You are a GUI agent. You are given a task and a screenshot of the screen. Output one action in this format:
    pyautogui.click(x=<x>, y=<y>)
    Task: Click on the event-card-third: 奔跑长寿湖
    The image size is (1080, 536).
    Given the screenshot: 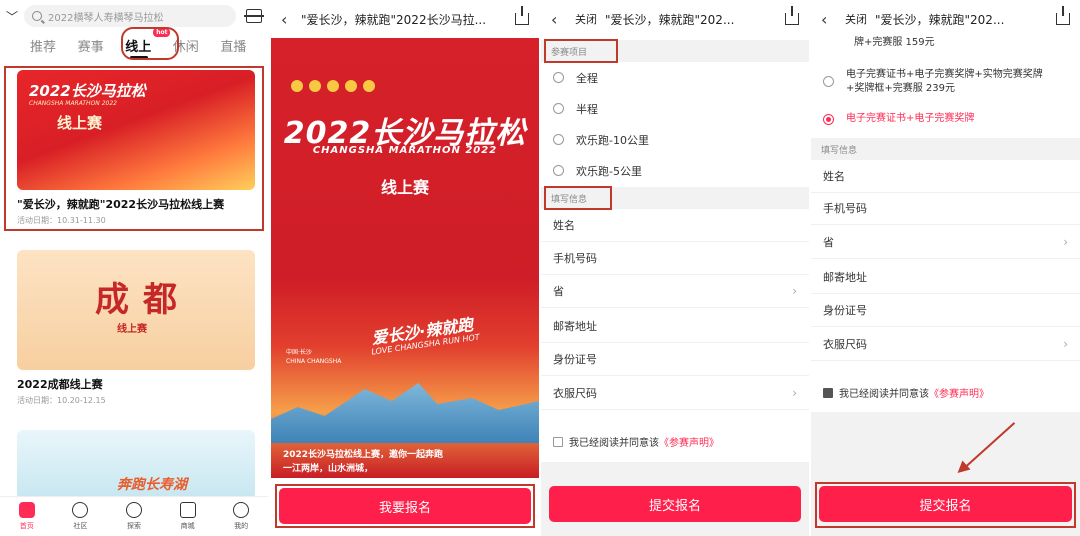 What is the action you would take?
    pyautogui.click(x=136, y=465)
    